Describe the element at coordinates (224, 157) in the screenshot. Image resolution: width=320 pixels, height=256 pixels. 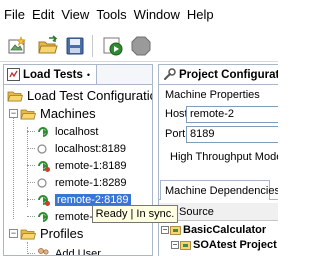
I see `high-throughput-label: High Throughput Mode` at that location.